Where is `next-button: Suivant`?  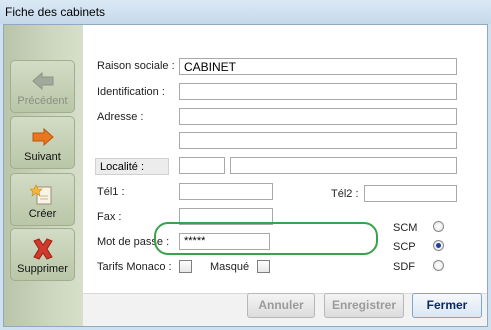 next-button: Suivant is located at coordinates (42, 142).